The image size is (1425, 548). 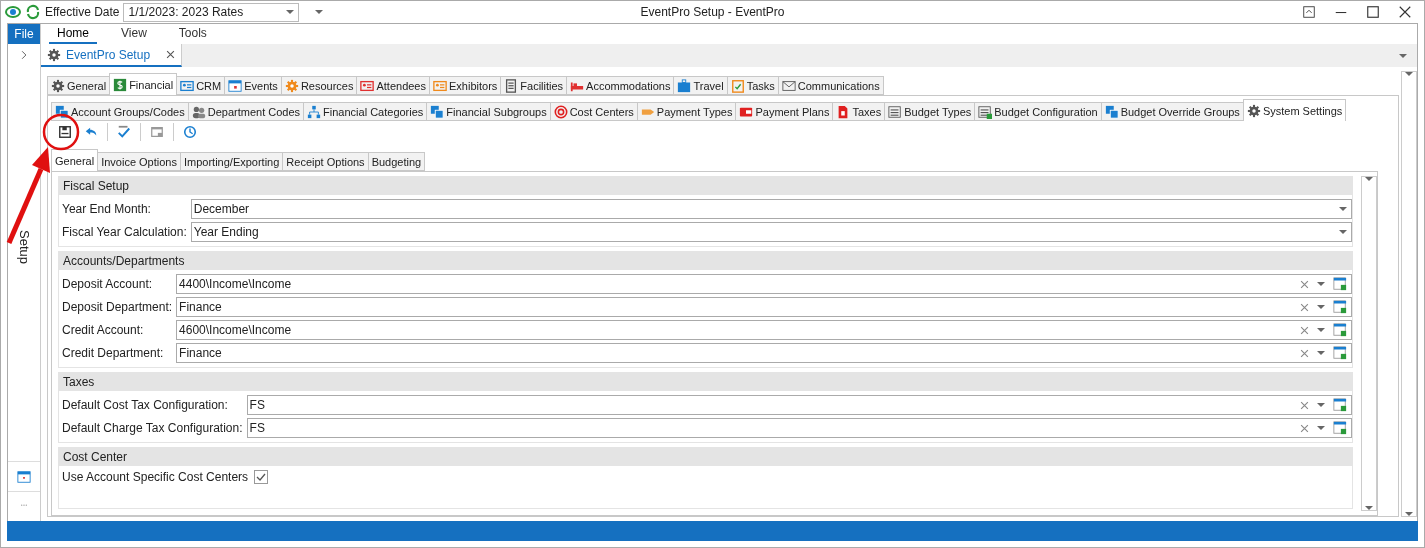 What do you see at coordinates (440, 85) in the screenshot?
I see `badge-icon` at bounding box center [440, 85].